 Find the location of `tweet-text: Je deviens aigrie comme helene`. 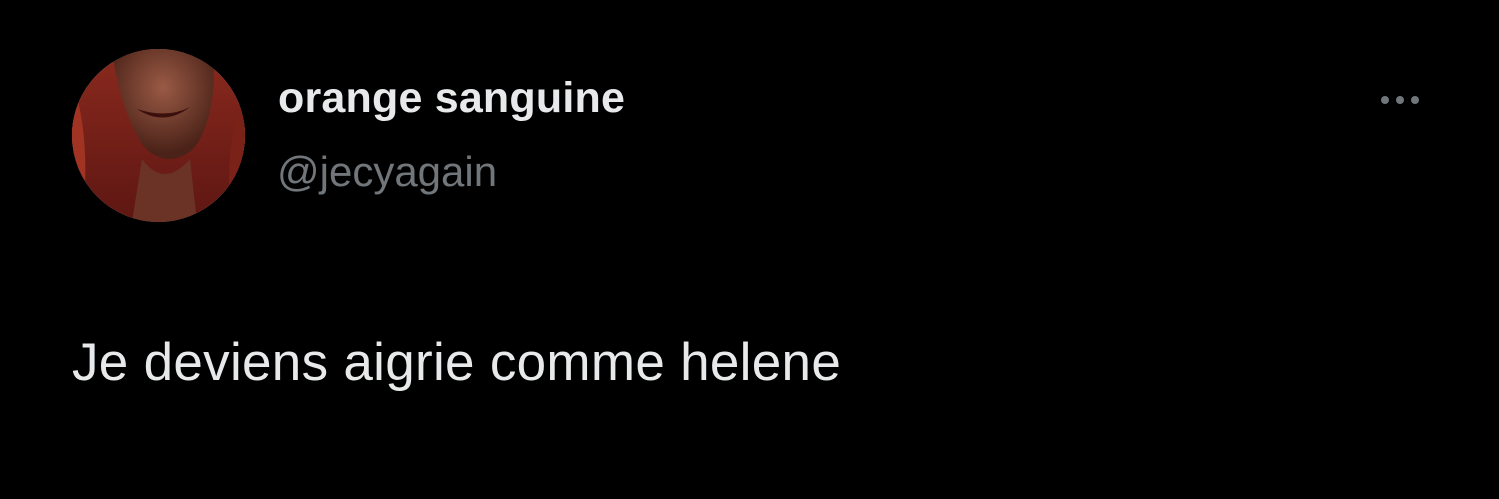

tweet-text: Je deviens aigrie comme helene is located at coordinates (457, 362).